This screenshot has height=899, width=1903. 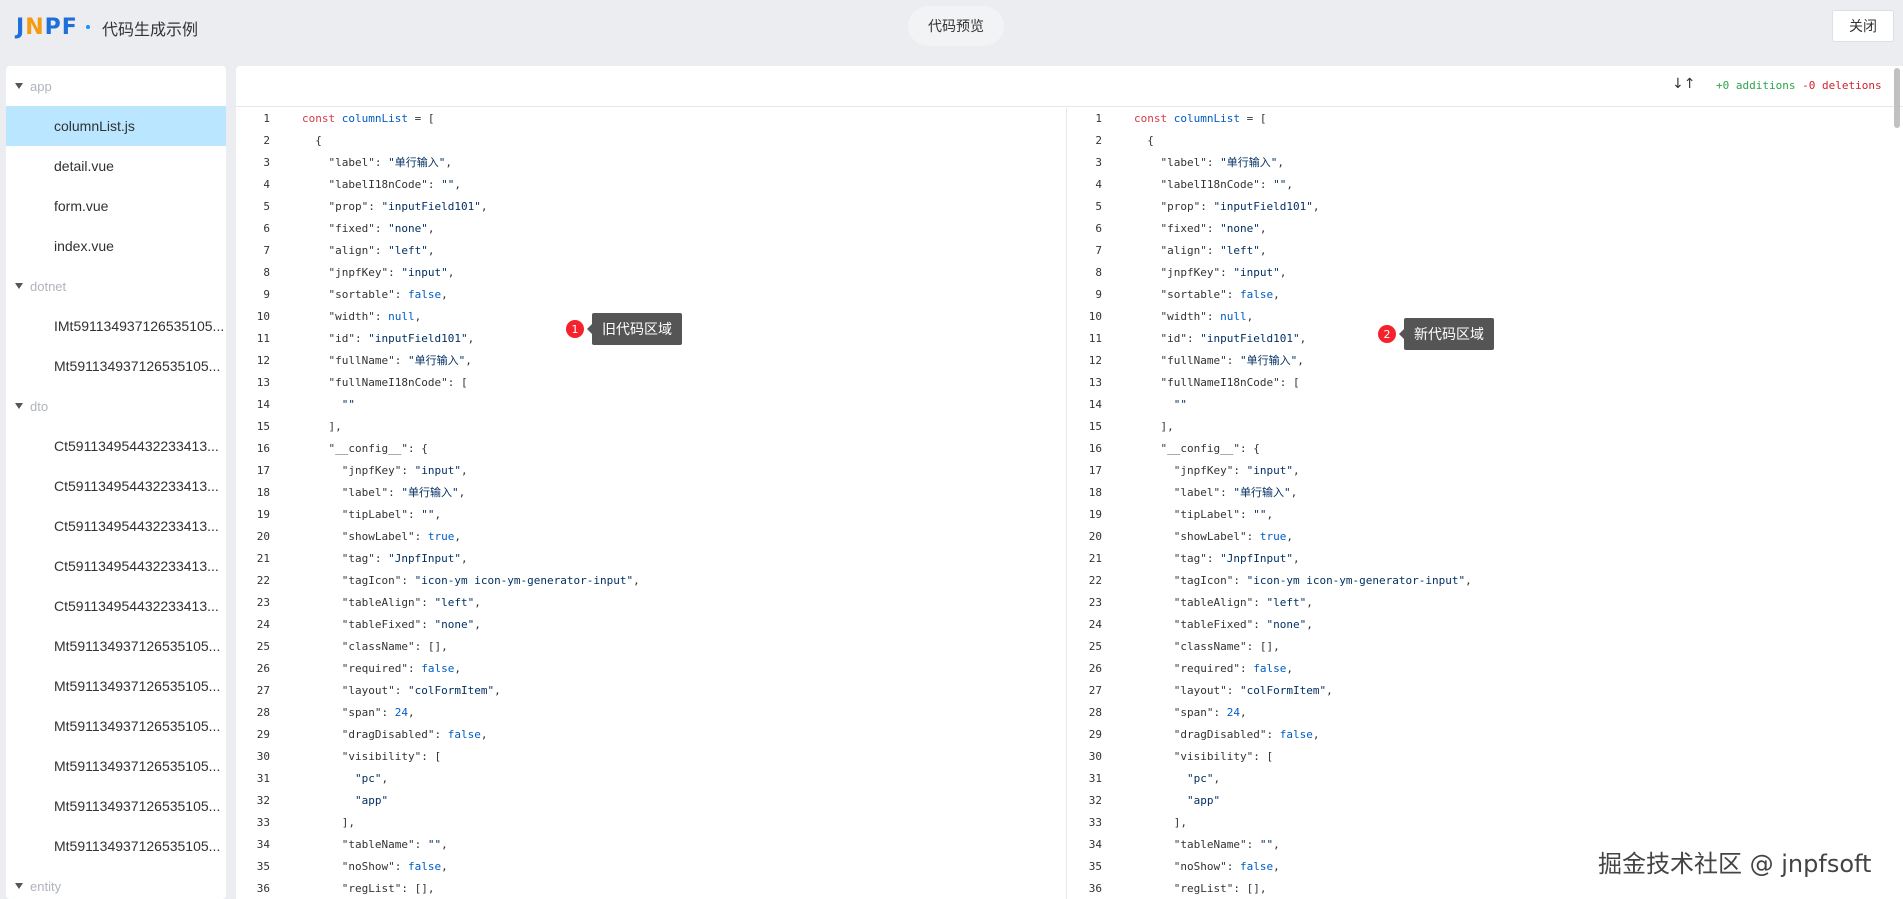 What do you see at coordinates (1387, 334) in the screenshot?
I see `annotation-badge-new: 2` at bounding box center [1387, 334].